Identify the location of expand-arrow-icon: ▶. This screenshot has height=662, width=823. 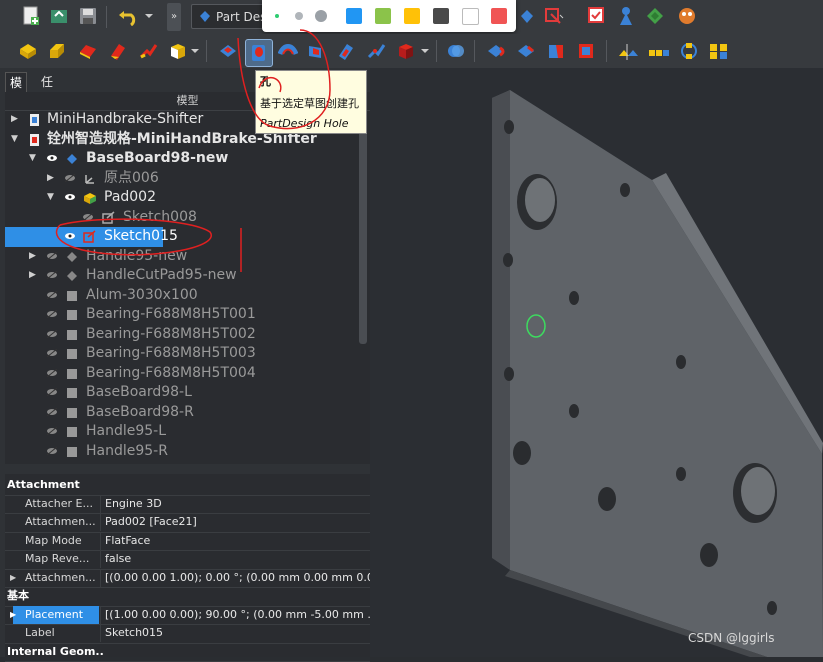
(13, 615).